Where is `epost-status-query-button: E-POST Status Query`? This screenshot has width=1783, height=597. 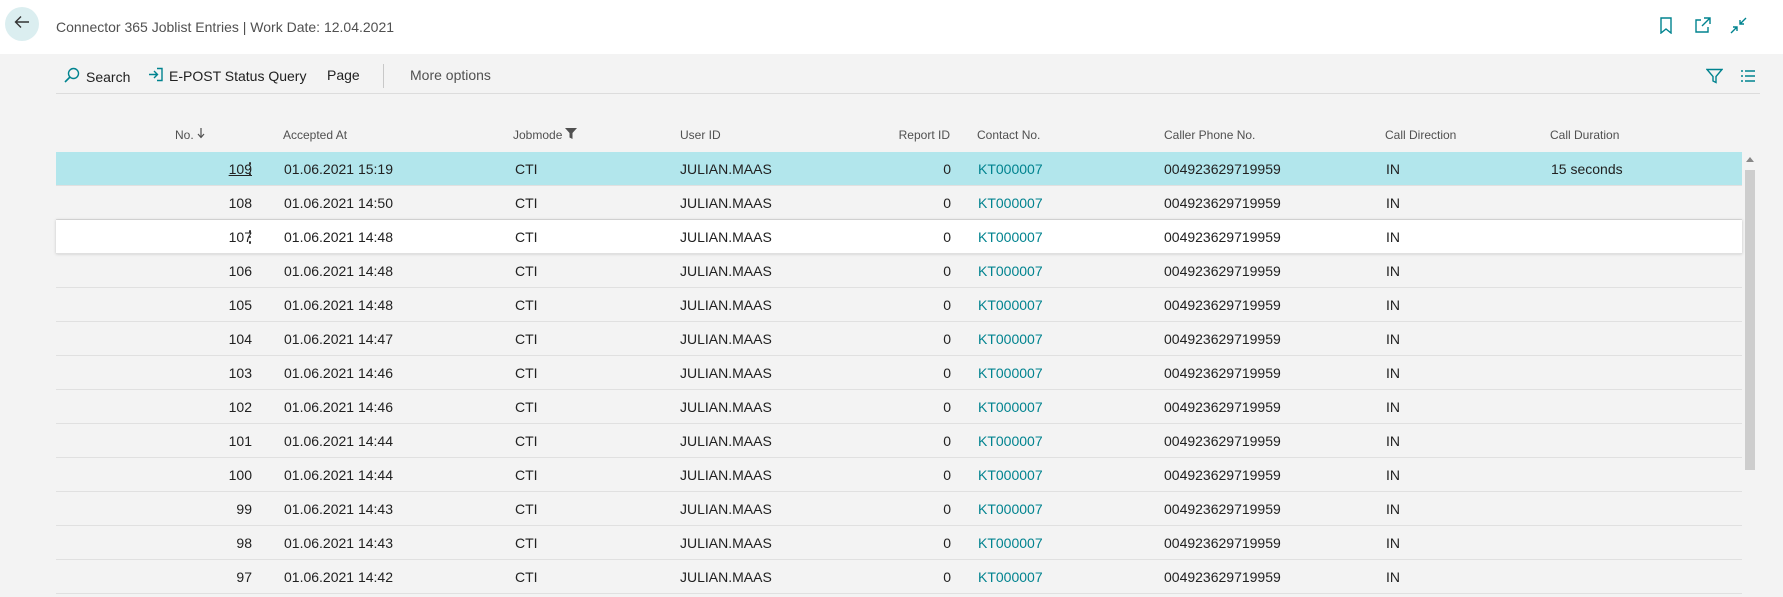 epost-status-query-button: E-POST Status Query is located at coordinates (227, 76).